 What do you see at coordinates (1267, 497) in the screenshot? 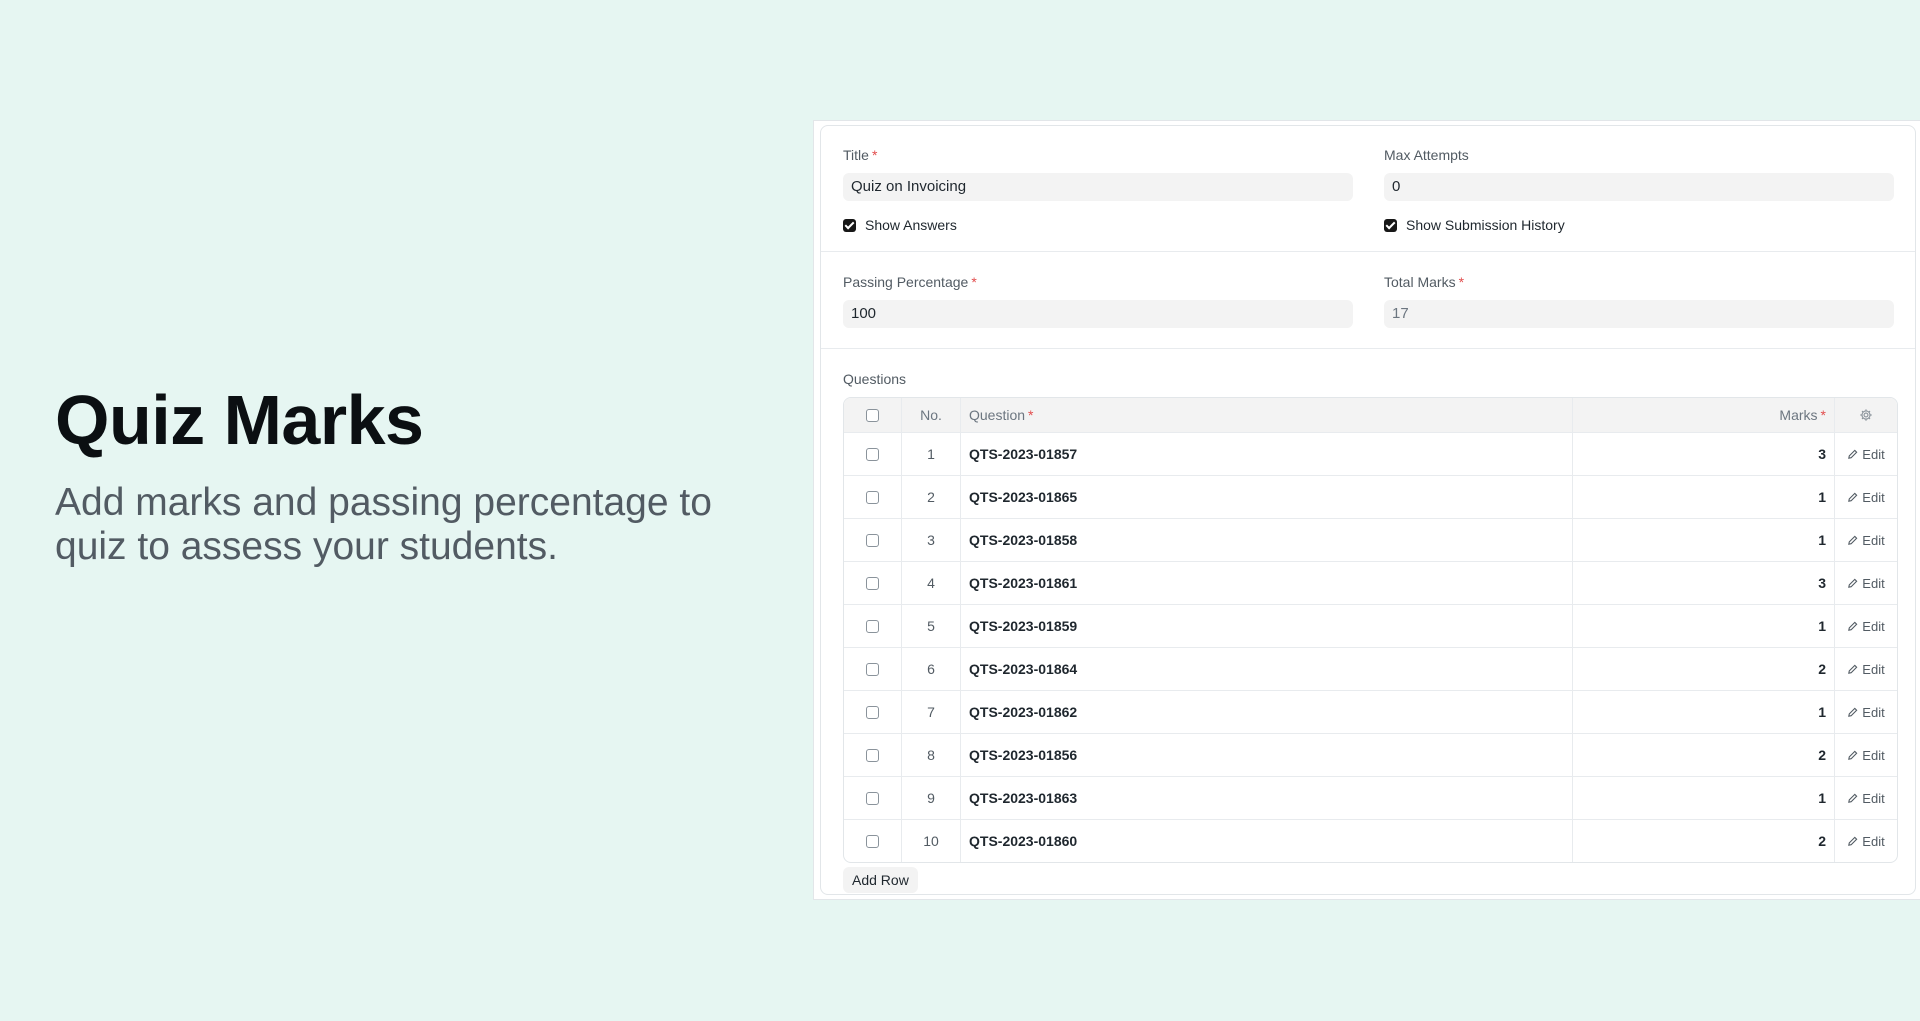
I see `row-question: QTS-2023-01865` at bounding box center [1267, 497].